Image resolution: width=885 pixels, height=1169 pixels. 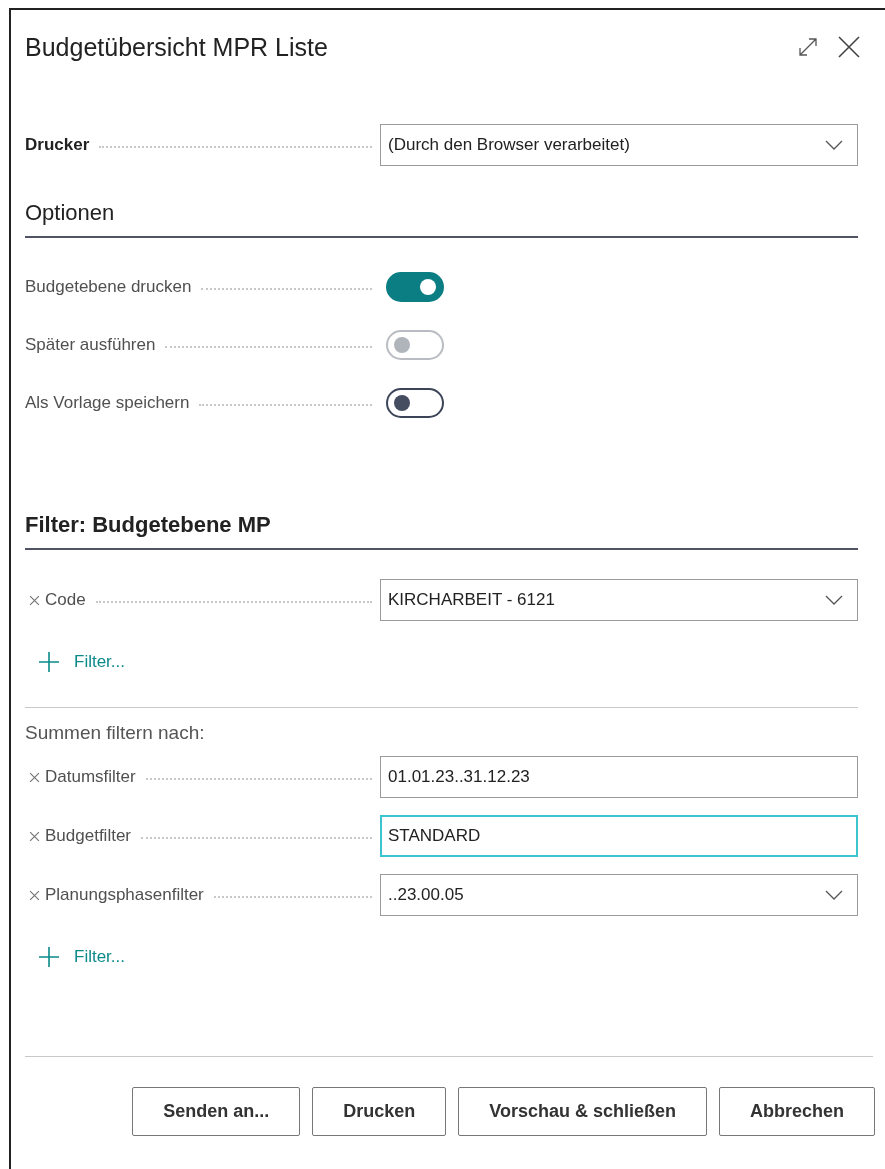 What do you see at coordinates (57, 145) in the screenshot?
I see `field-label: Drucker` at bounding box center [57, 145].